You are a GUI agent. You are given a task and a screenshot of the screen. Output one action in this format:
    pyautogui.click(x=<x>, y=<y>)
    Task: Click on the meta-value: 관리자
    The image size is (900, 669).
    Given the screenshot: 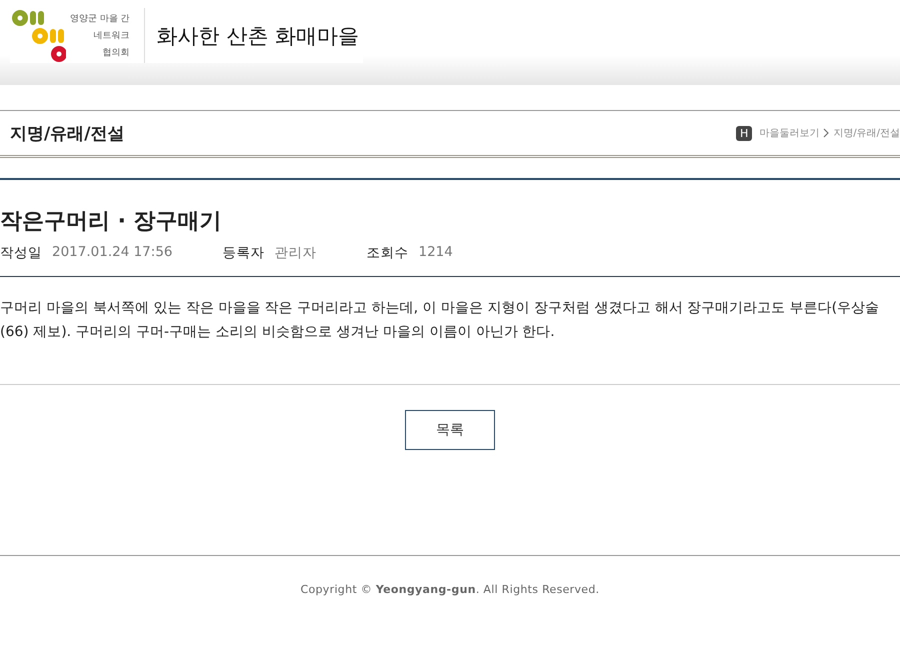 What is the action you would take?
    pyautogui.click(x=295, y=253)
    